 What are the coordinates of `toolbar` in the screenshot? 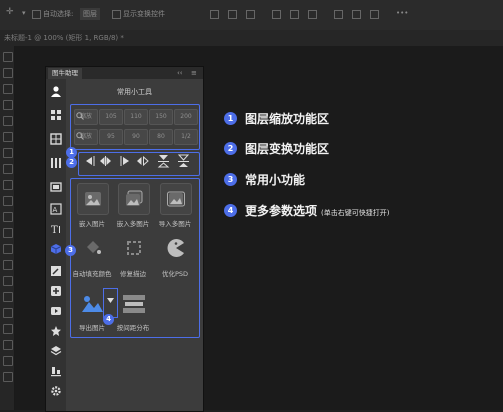 It's located at (7, 228).